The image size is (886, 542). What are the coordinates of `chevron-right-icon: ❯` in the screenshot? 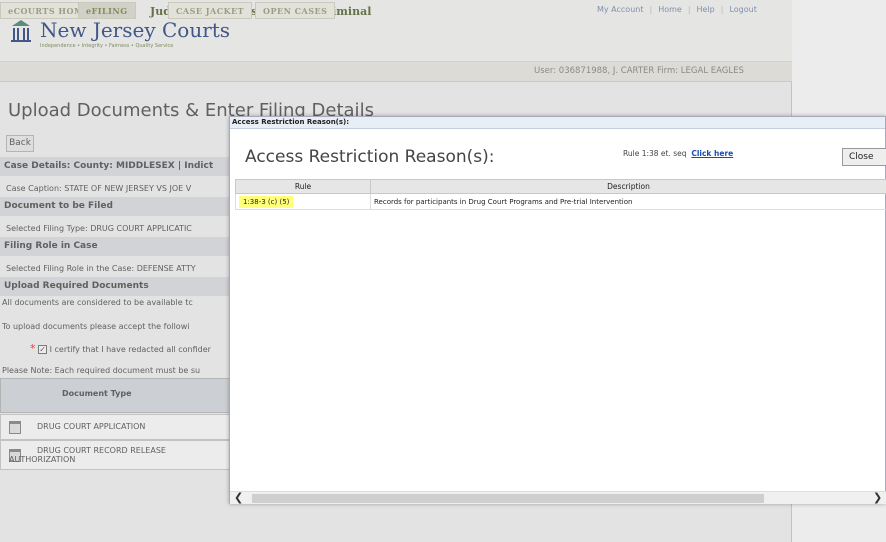 It's located at (877, 498).